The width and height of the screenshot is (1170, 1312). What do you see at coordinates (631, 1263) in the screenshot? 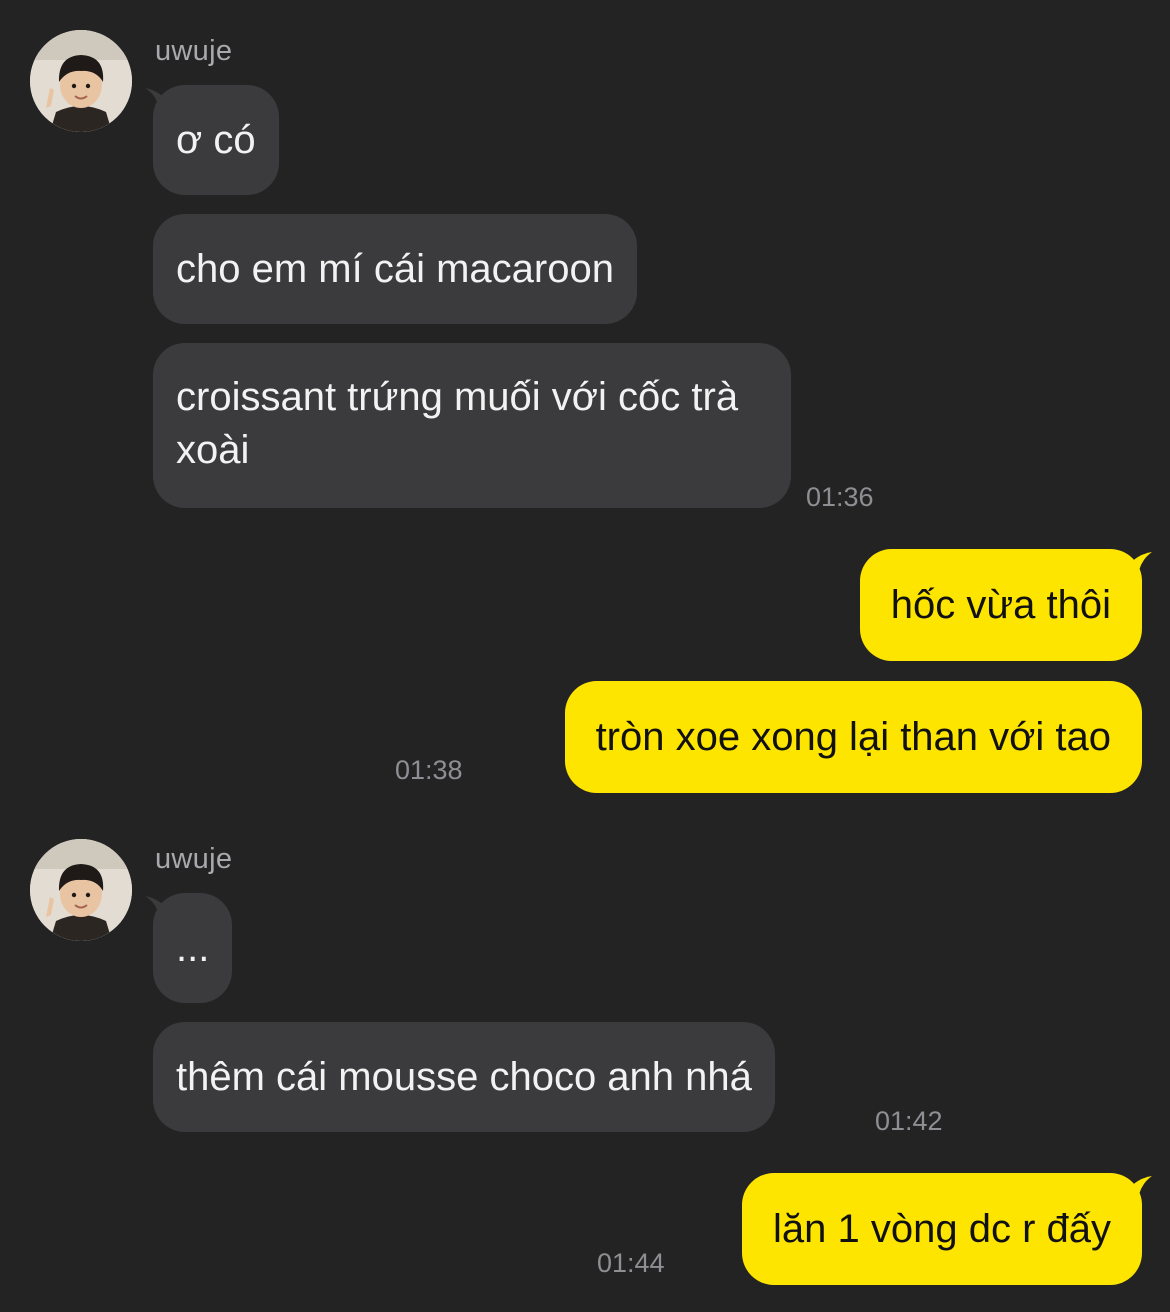
I see `message-timestamp: 01:44` at bounding box center [631, 1263].